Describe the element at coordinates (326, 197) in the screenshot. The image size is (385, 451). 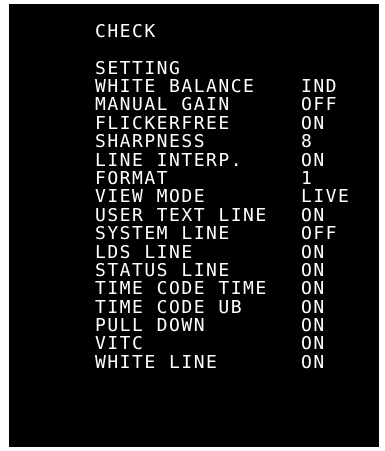
I see `setting-value: LIVE` at that location.